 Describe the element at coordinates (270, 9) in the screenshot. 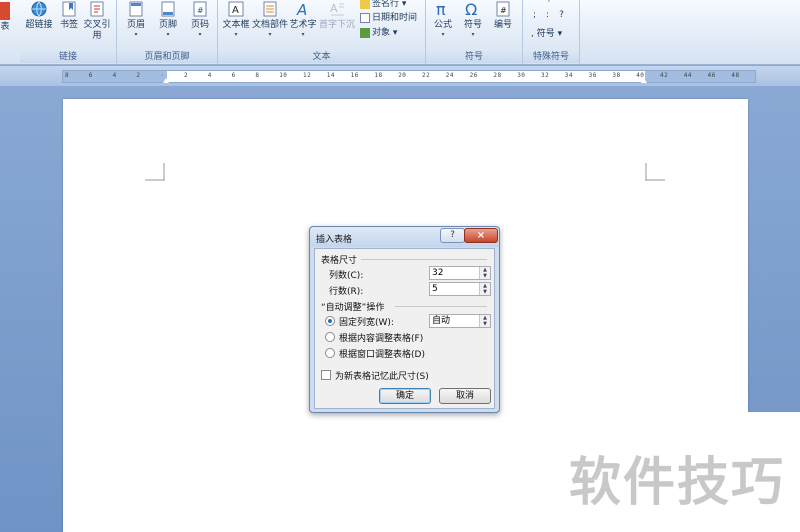

I see `quick-parts-icon` at that location.